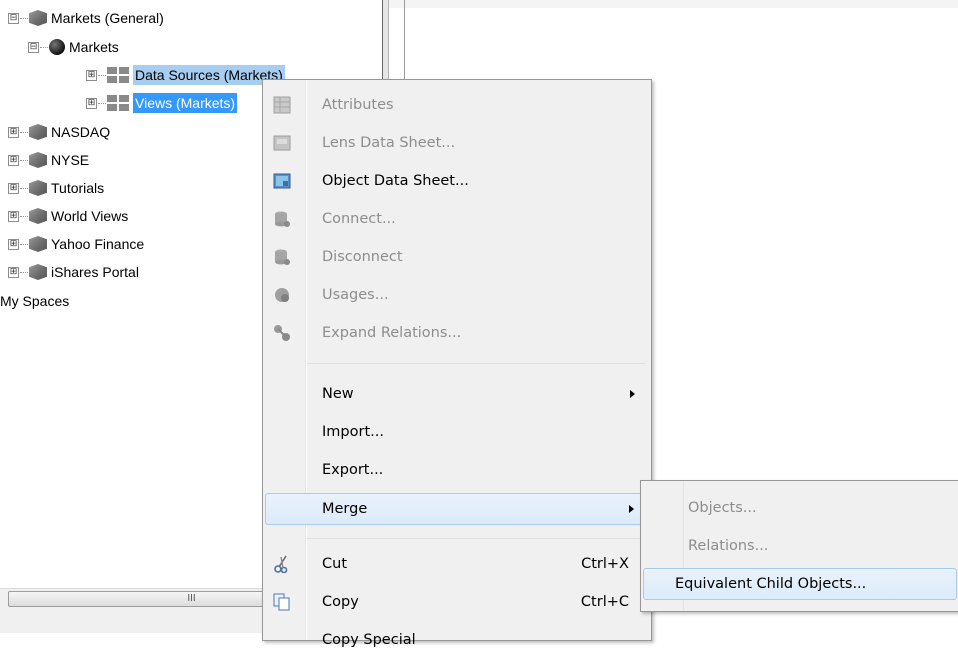  What do you see at coordinates (57, 47) in the screenshot?
I see `sphere-icon` at bounding box center [57, 47].